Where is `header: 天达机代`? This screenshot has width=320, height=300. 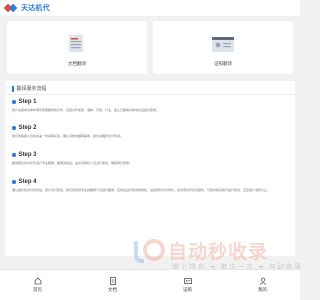 header: 天达机代 is located at coordinates (150, 8).